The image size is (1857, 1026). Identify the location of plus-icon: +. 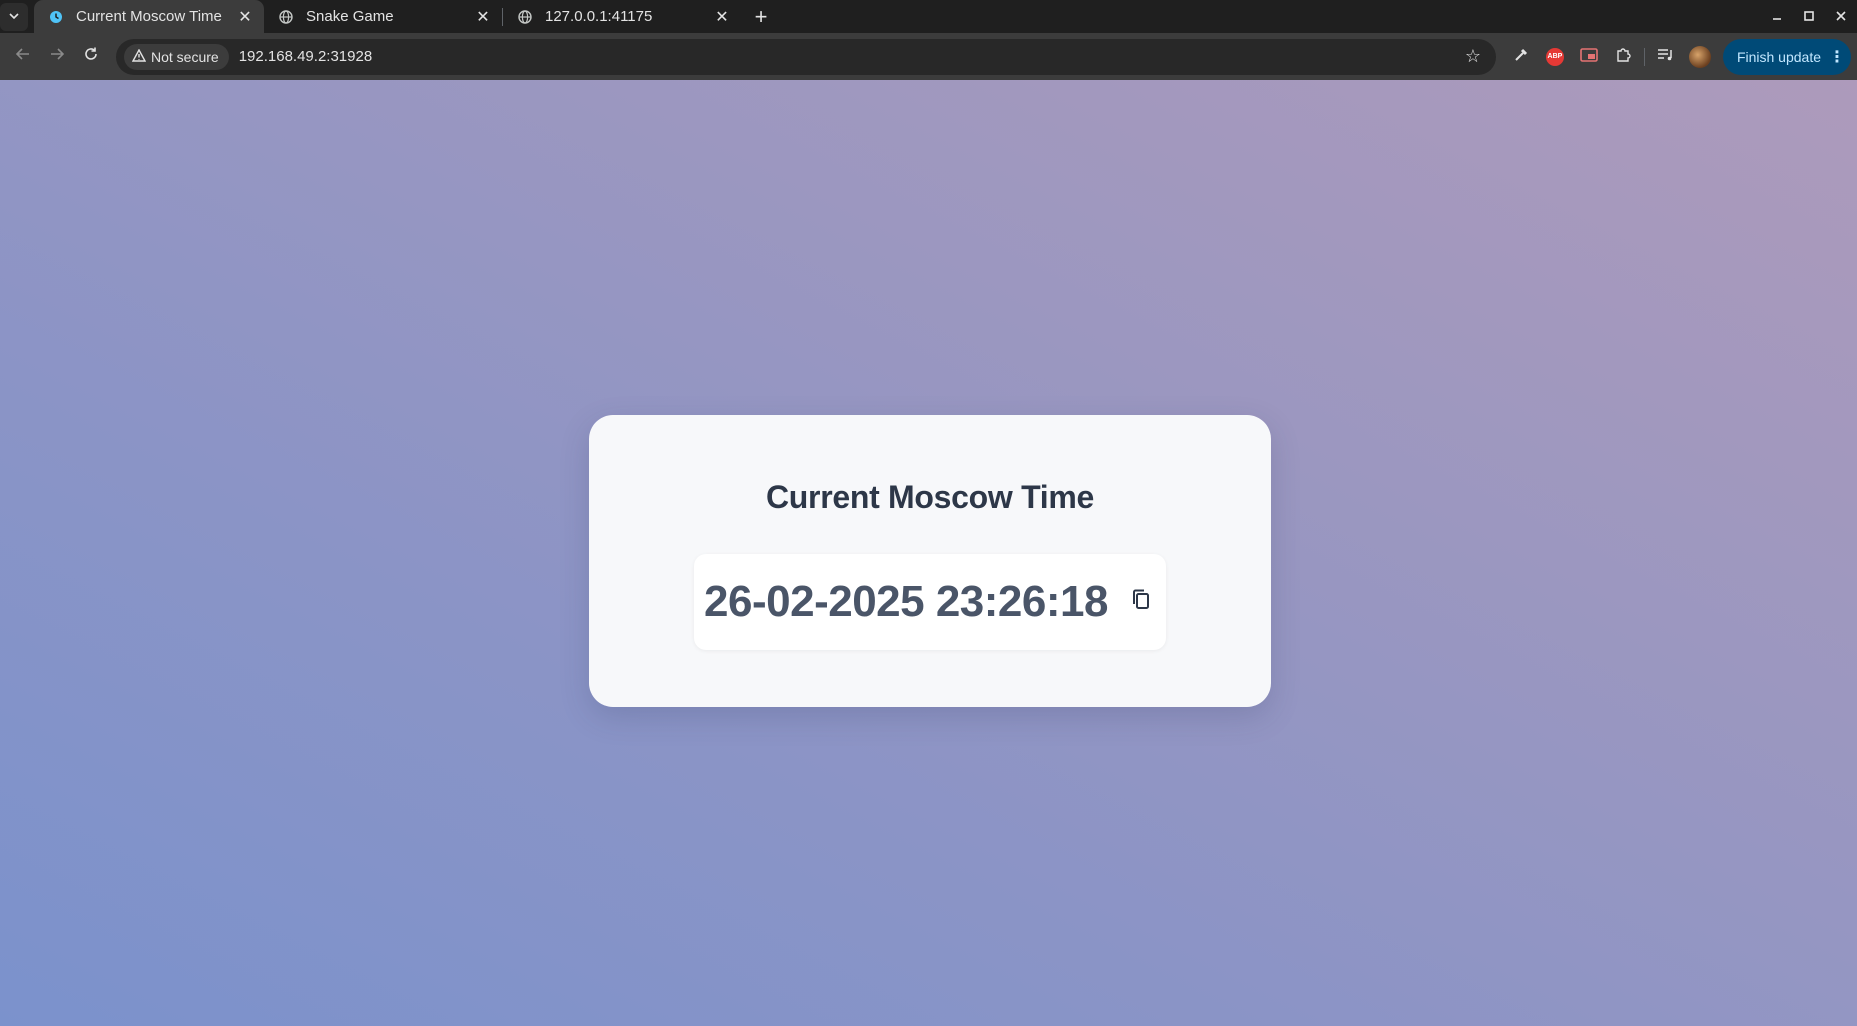
(761, 16).